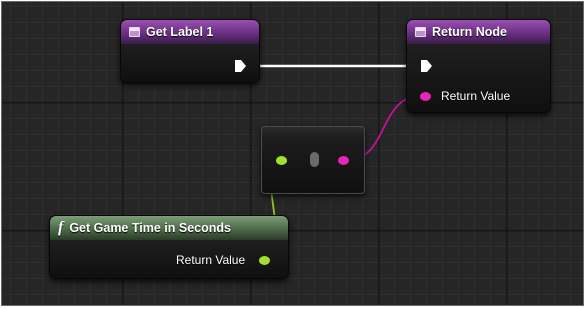 The image size is (587, 309). I want to click on conversion-dot-icon, so click(314, 159).